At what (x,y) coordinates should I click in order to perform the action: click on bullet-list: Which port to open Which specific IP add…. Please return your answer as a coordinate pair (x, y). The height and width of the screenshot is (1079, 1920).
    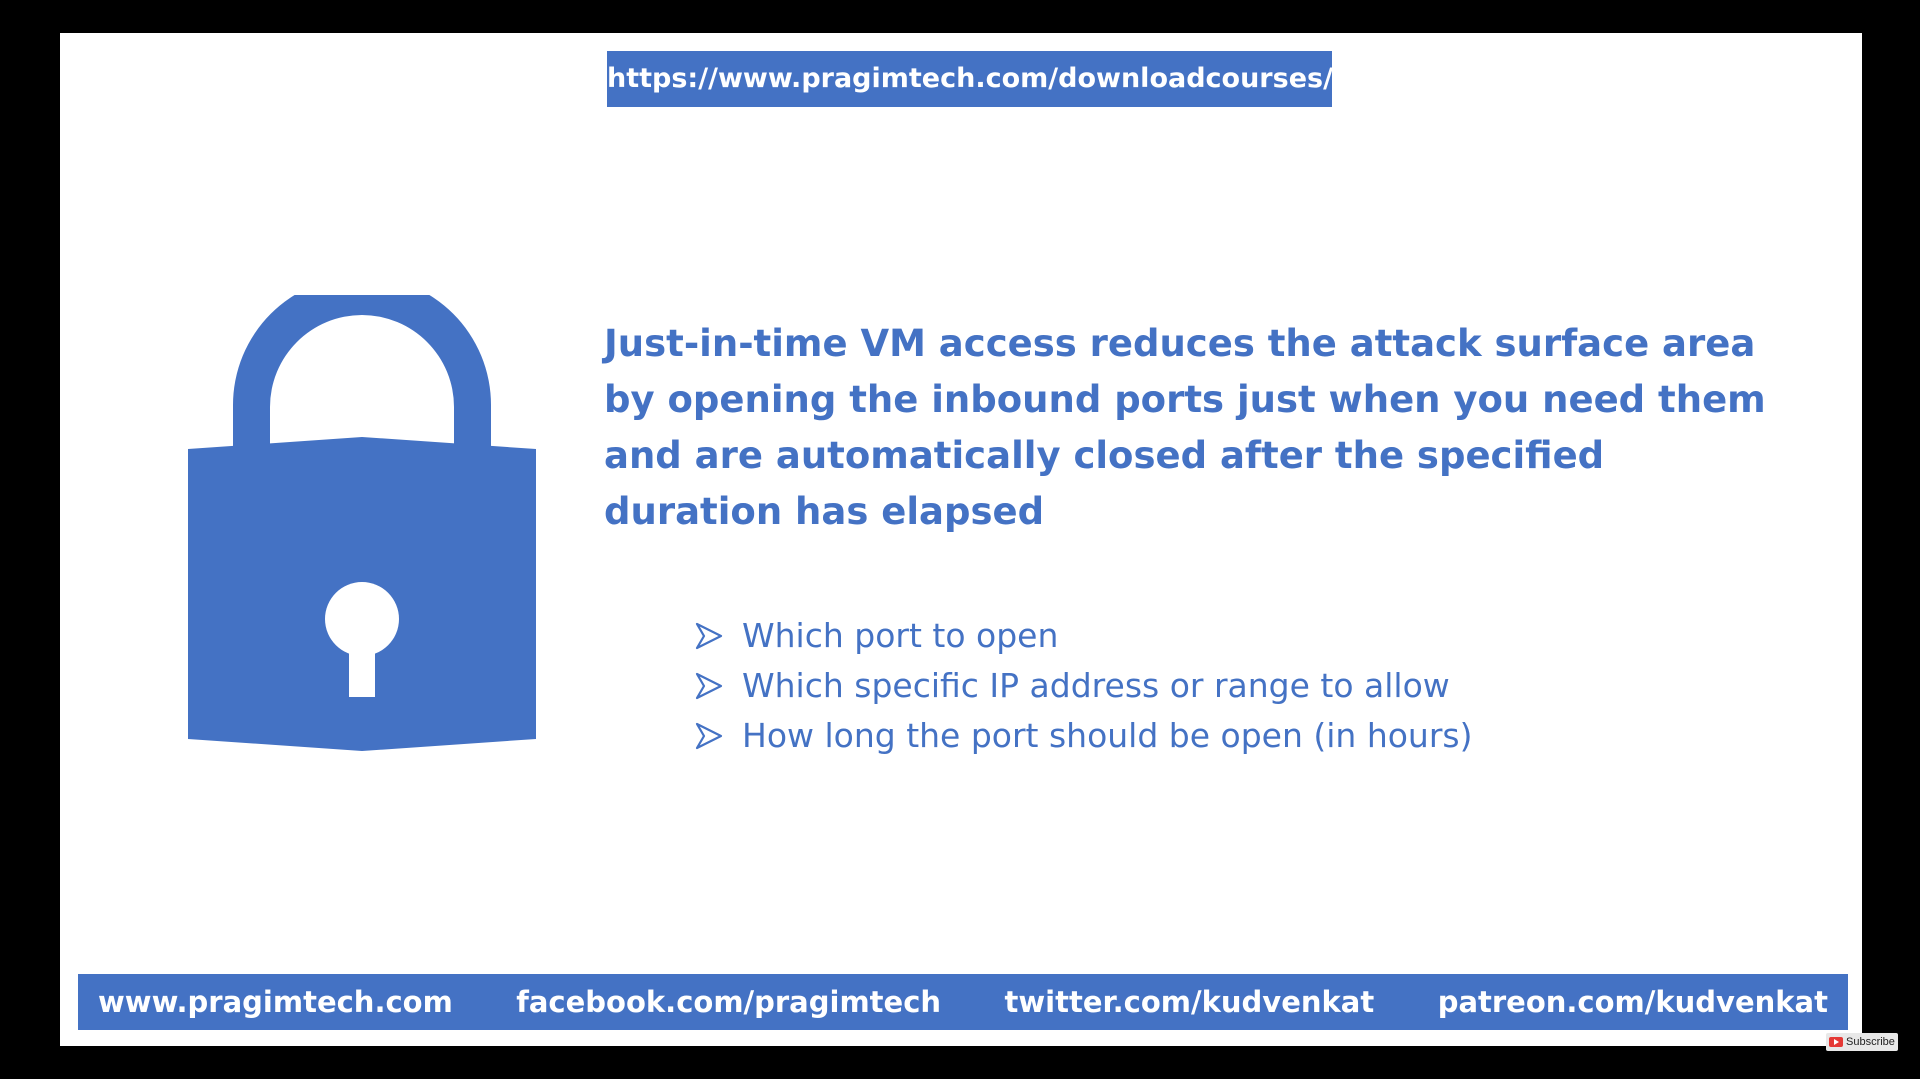
    Looking at the image, I should click on (1083, 686).